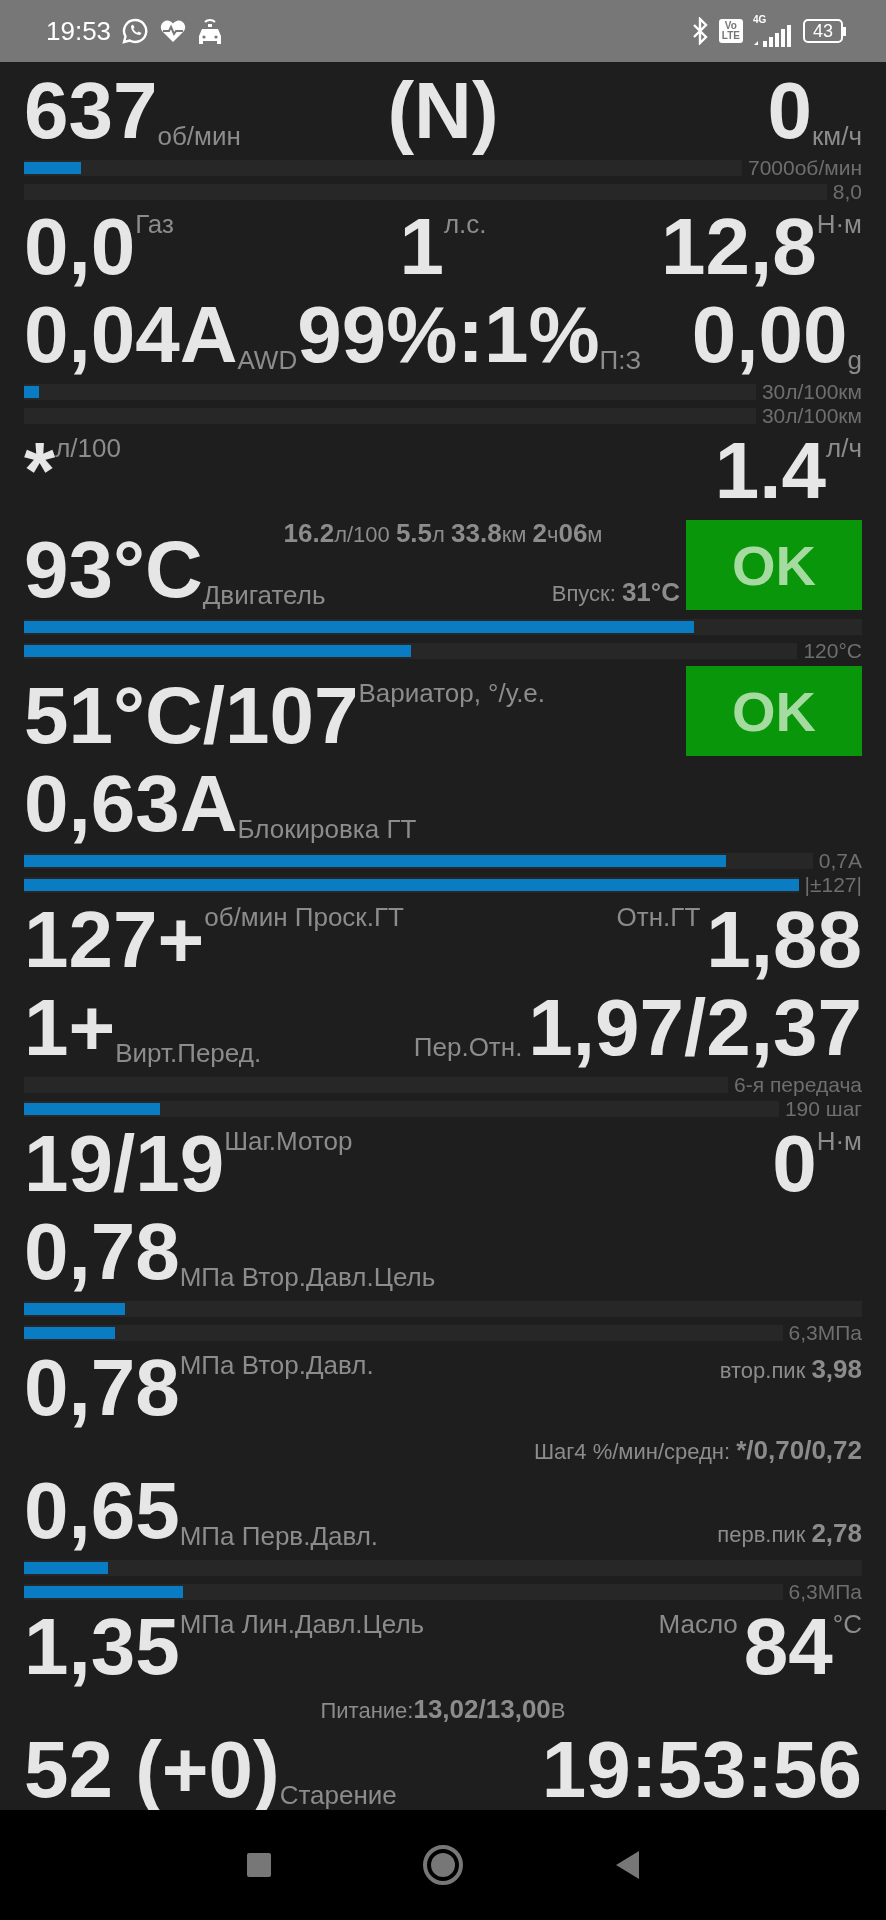 The image size is (886, 1920). What do you see at coordinates (279, 1536) in the screenshot?
I see `unit-label: МПа Перв.Давл.` at bounding box center [279, 1536].